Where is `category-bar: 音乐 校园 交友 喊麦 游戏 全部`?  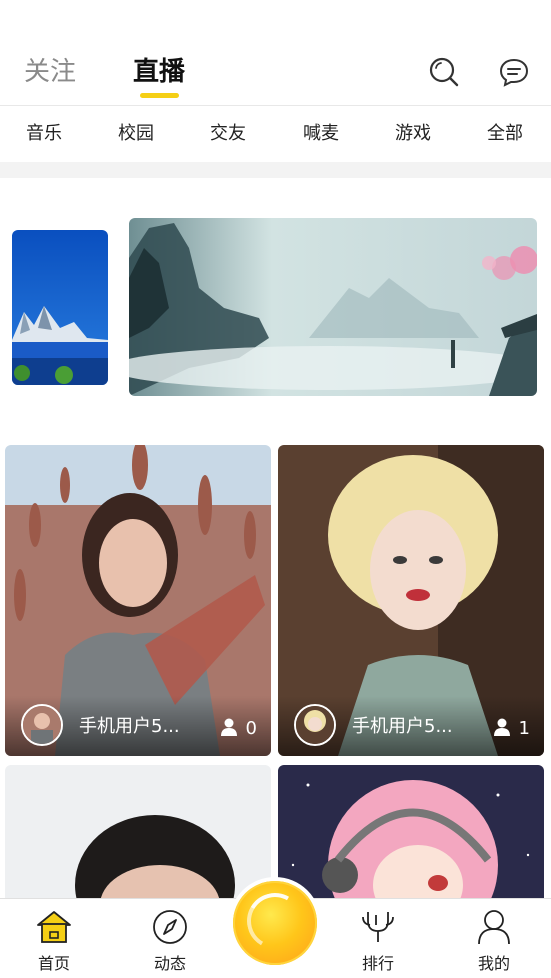
category-bar: 音乐 校园 交友 喊麦 游戏 全部 is located at coordinates (275, 134).